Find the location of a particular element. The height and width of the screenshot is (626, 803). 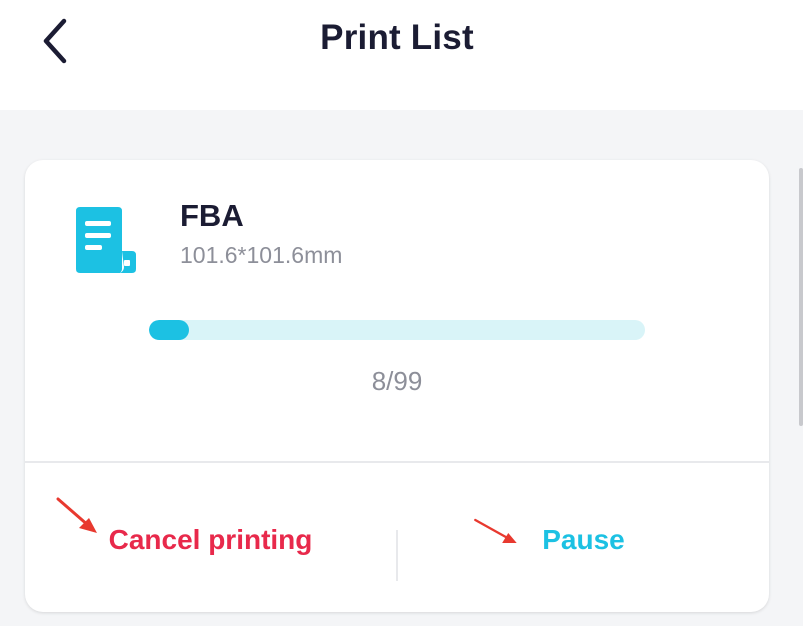

pause-button: Pause is located at coordinates (583, 537).